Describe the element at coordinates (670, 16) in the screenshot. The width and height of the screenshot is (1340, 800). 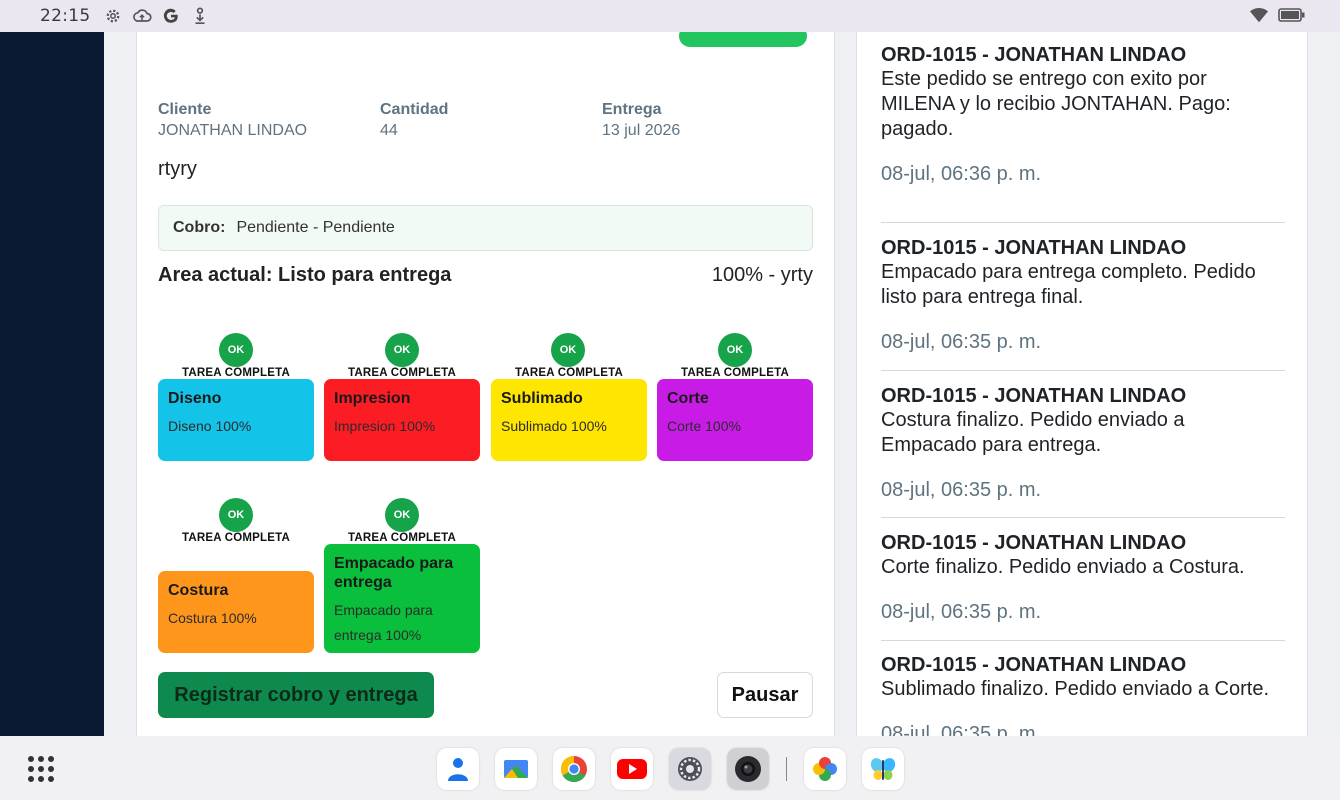
I see `status-bar: 22:15` at that location.